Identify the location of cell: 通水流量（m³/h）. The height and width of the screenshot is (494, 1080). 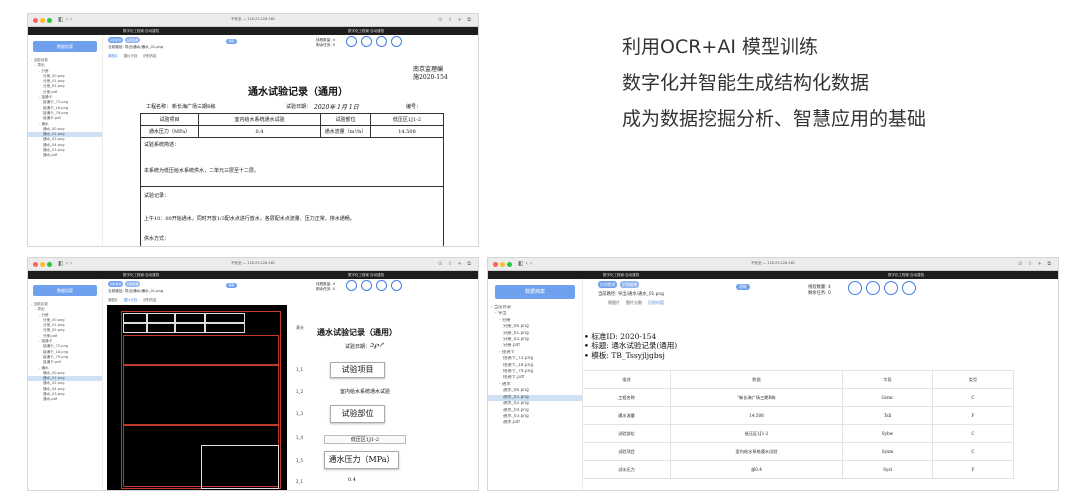
(345, 131).